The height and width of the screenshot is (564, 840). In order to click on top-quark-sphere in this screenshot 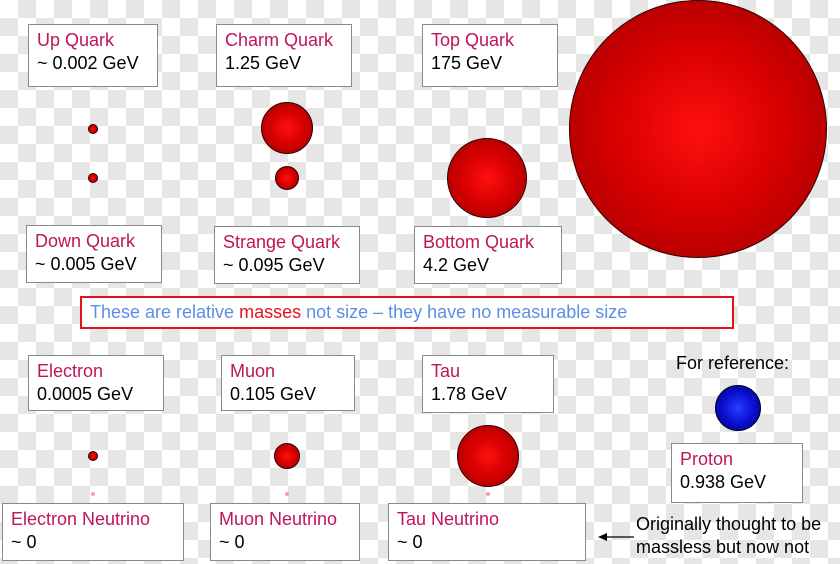, I will do `click(698, 129)`.